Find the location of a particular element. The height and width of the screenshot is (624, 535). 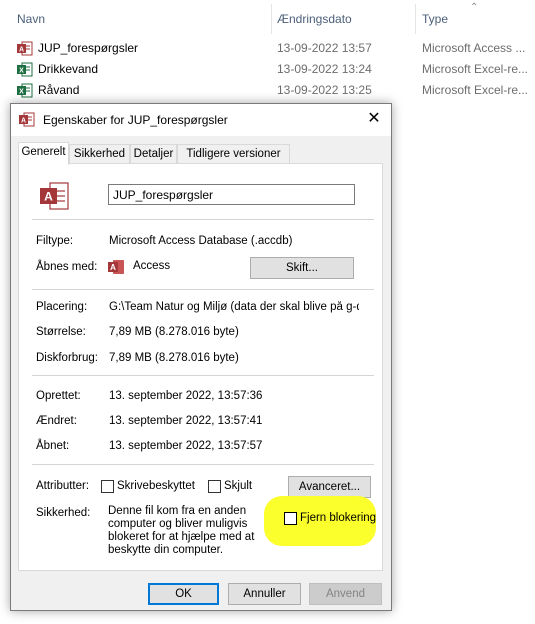

hidden-checkbox is located at coordinates (214, 486).